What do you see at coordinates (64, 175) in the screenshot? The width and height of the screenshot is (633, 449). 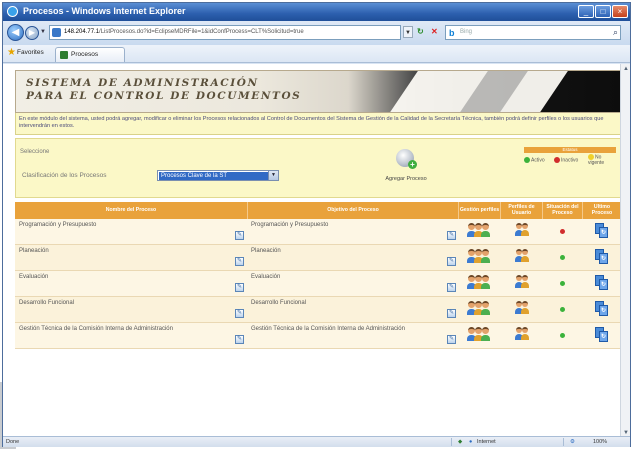 I see `clasificacion-label: Clasificación de los Procesos` at bounding box center [64, 175].